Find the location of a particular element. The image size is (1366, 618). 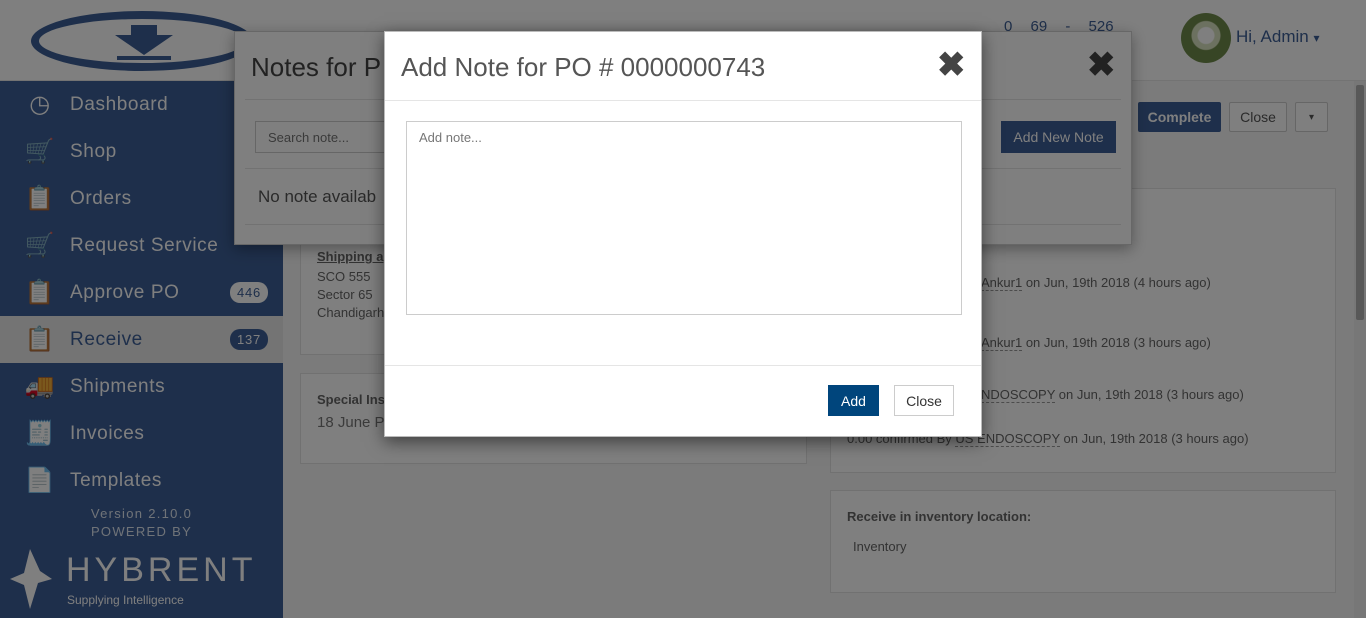

modal-title: Add Note for PO # 0000000743 is located at coordinates (583, 67).